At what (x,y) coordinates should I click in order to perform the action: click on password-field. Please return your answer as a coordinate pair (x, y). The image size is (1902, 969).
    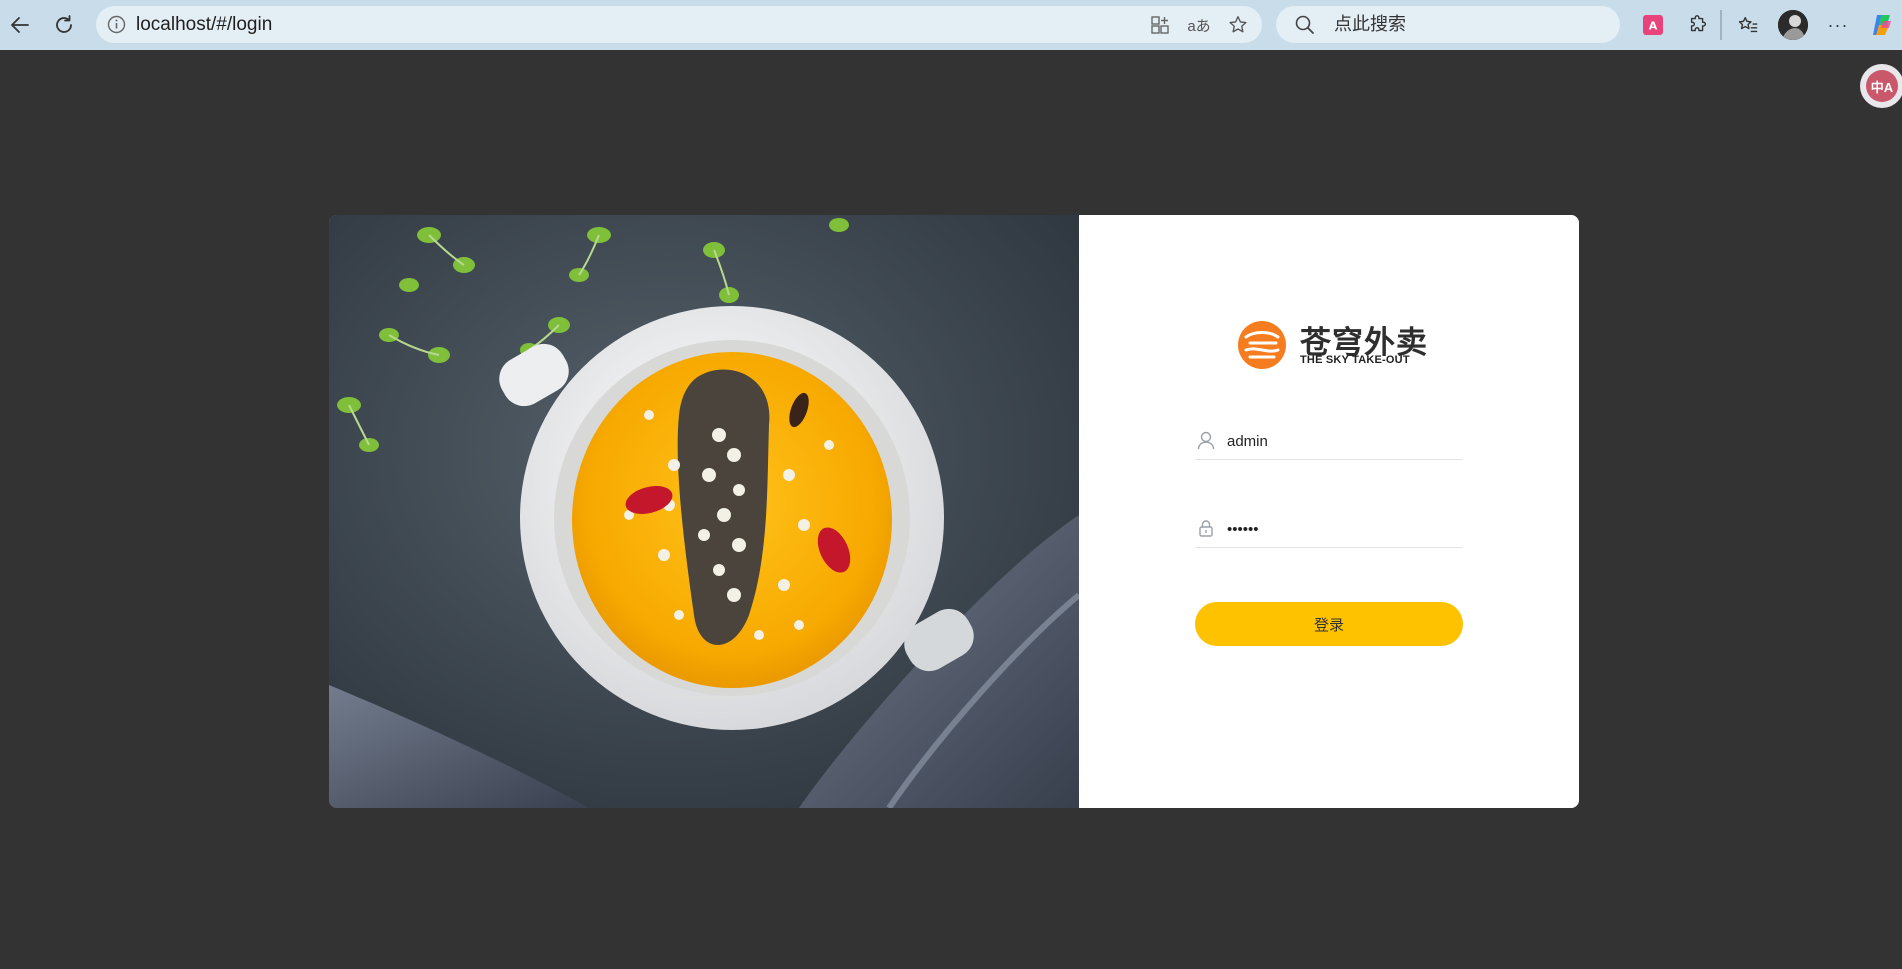
    Looking at the image, I should click on (1329, 530).